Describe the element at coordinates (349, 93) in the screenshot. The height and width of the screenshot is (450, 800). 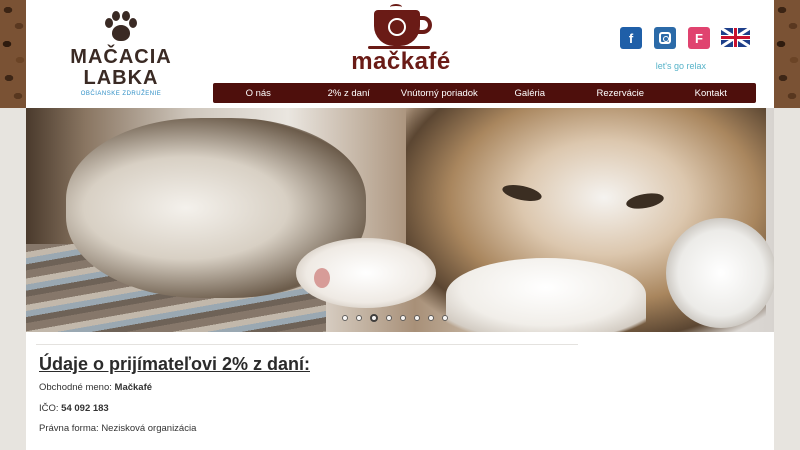
I see `nav-item-2-percent: 2% z daní` at that location.